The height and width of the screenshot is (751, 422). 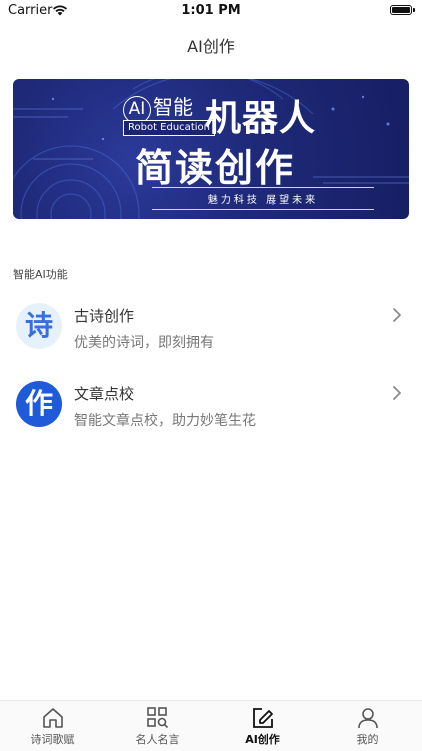 What do you see at coordinates (53, 718) in the screenshot?
I see `home-icon` at bounding box center [53, 718].